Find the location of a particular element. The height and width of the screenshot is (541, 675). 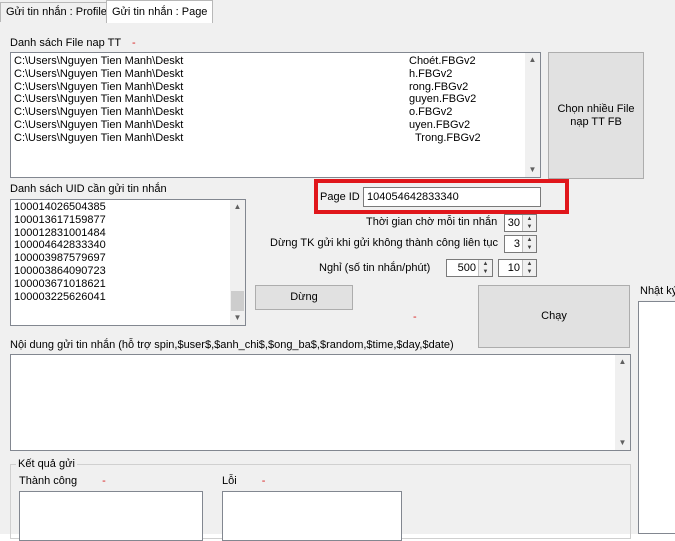

wait-time-label: Thời gian chờ mỗi tin nhắn is located at coordinates (432, 222).